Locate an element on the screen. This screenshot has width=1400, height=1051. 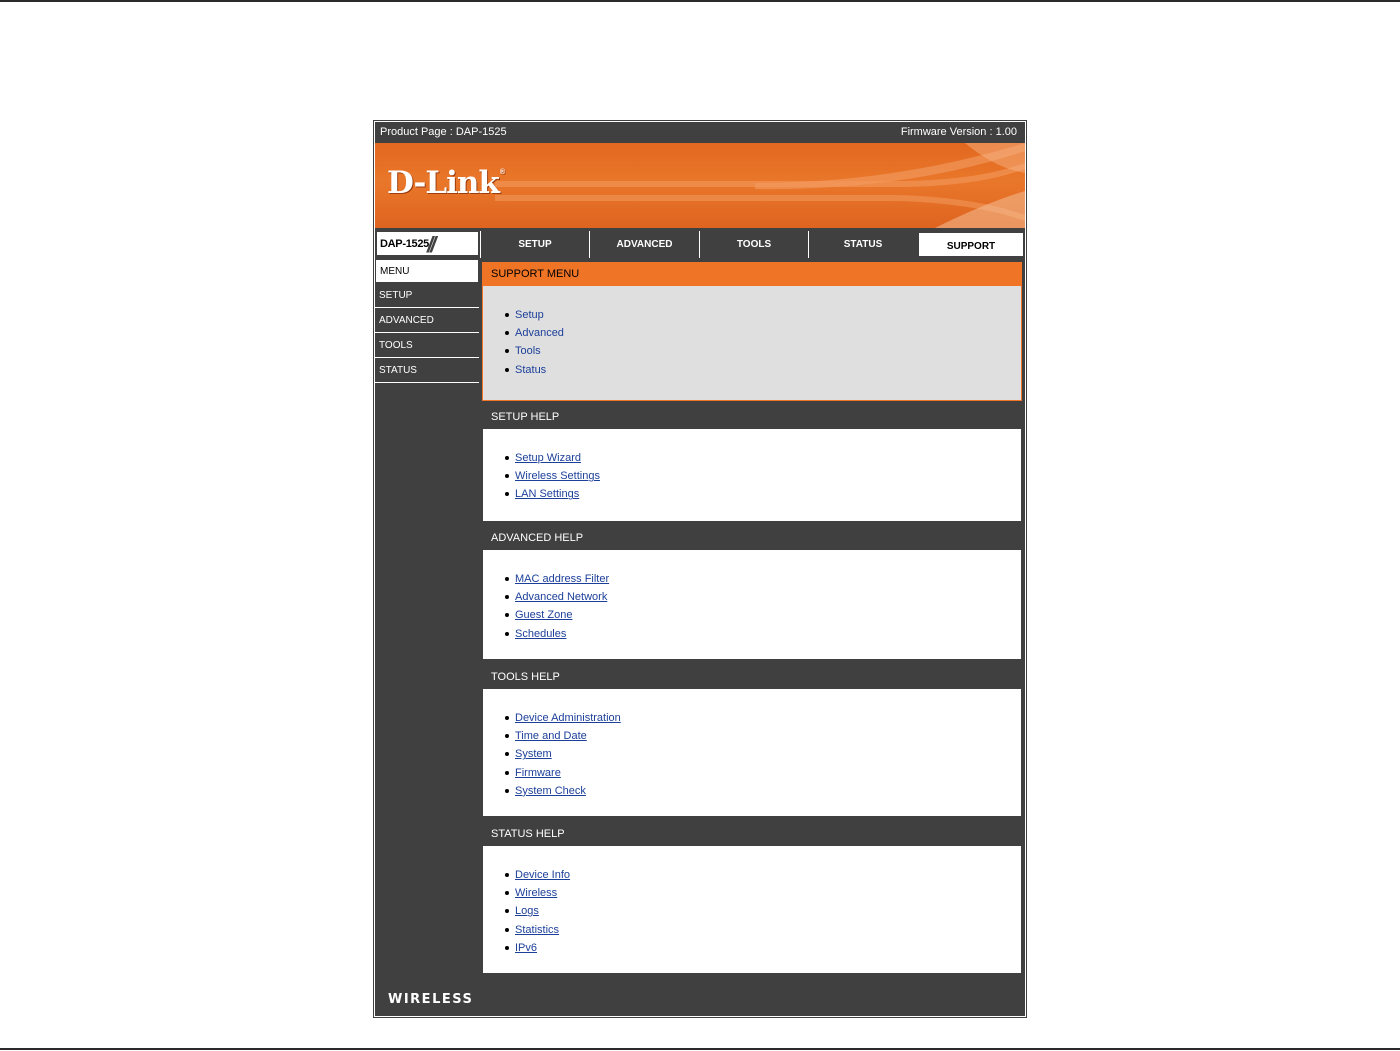
firmware-version-label: Firmware Version : 1.00 is located at coordinates (958, 132).